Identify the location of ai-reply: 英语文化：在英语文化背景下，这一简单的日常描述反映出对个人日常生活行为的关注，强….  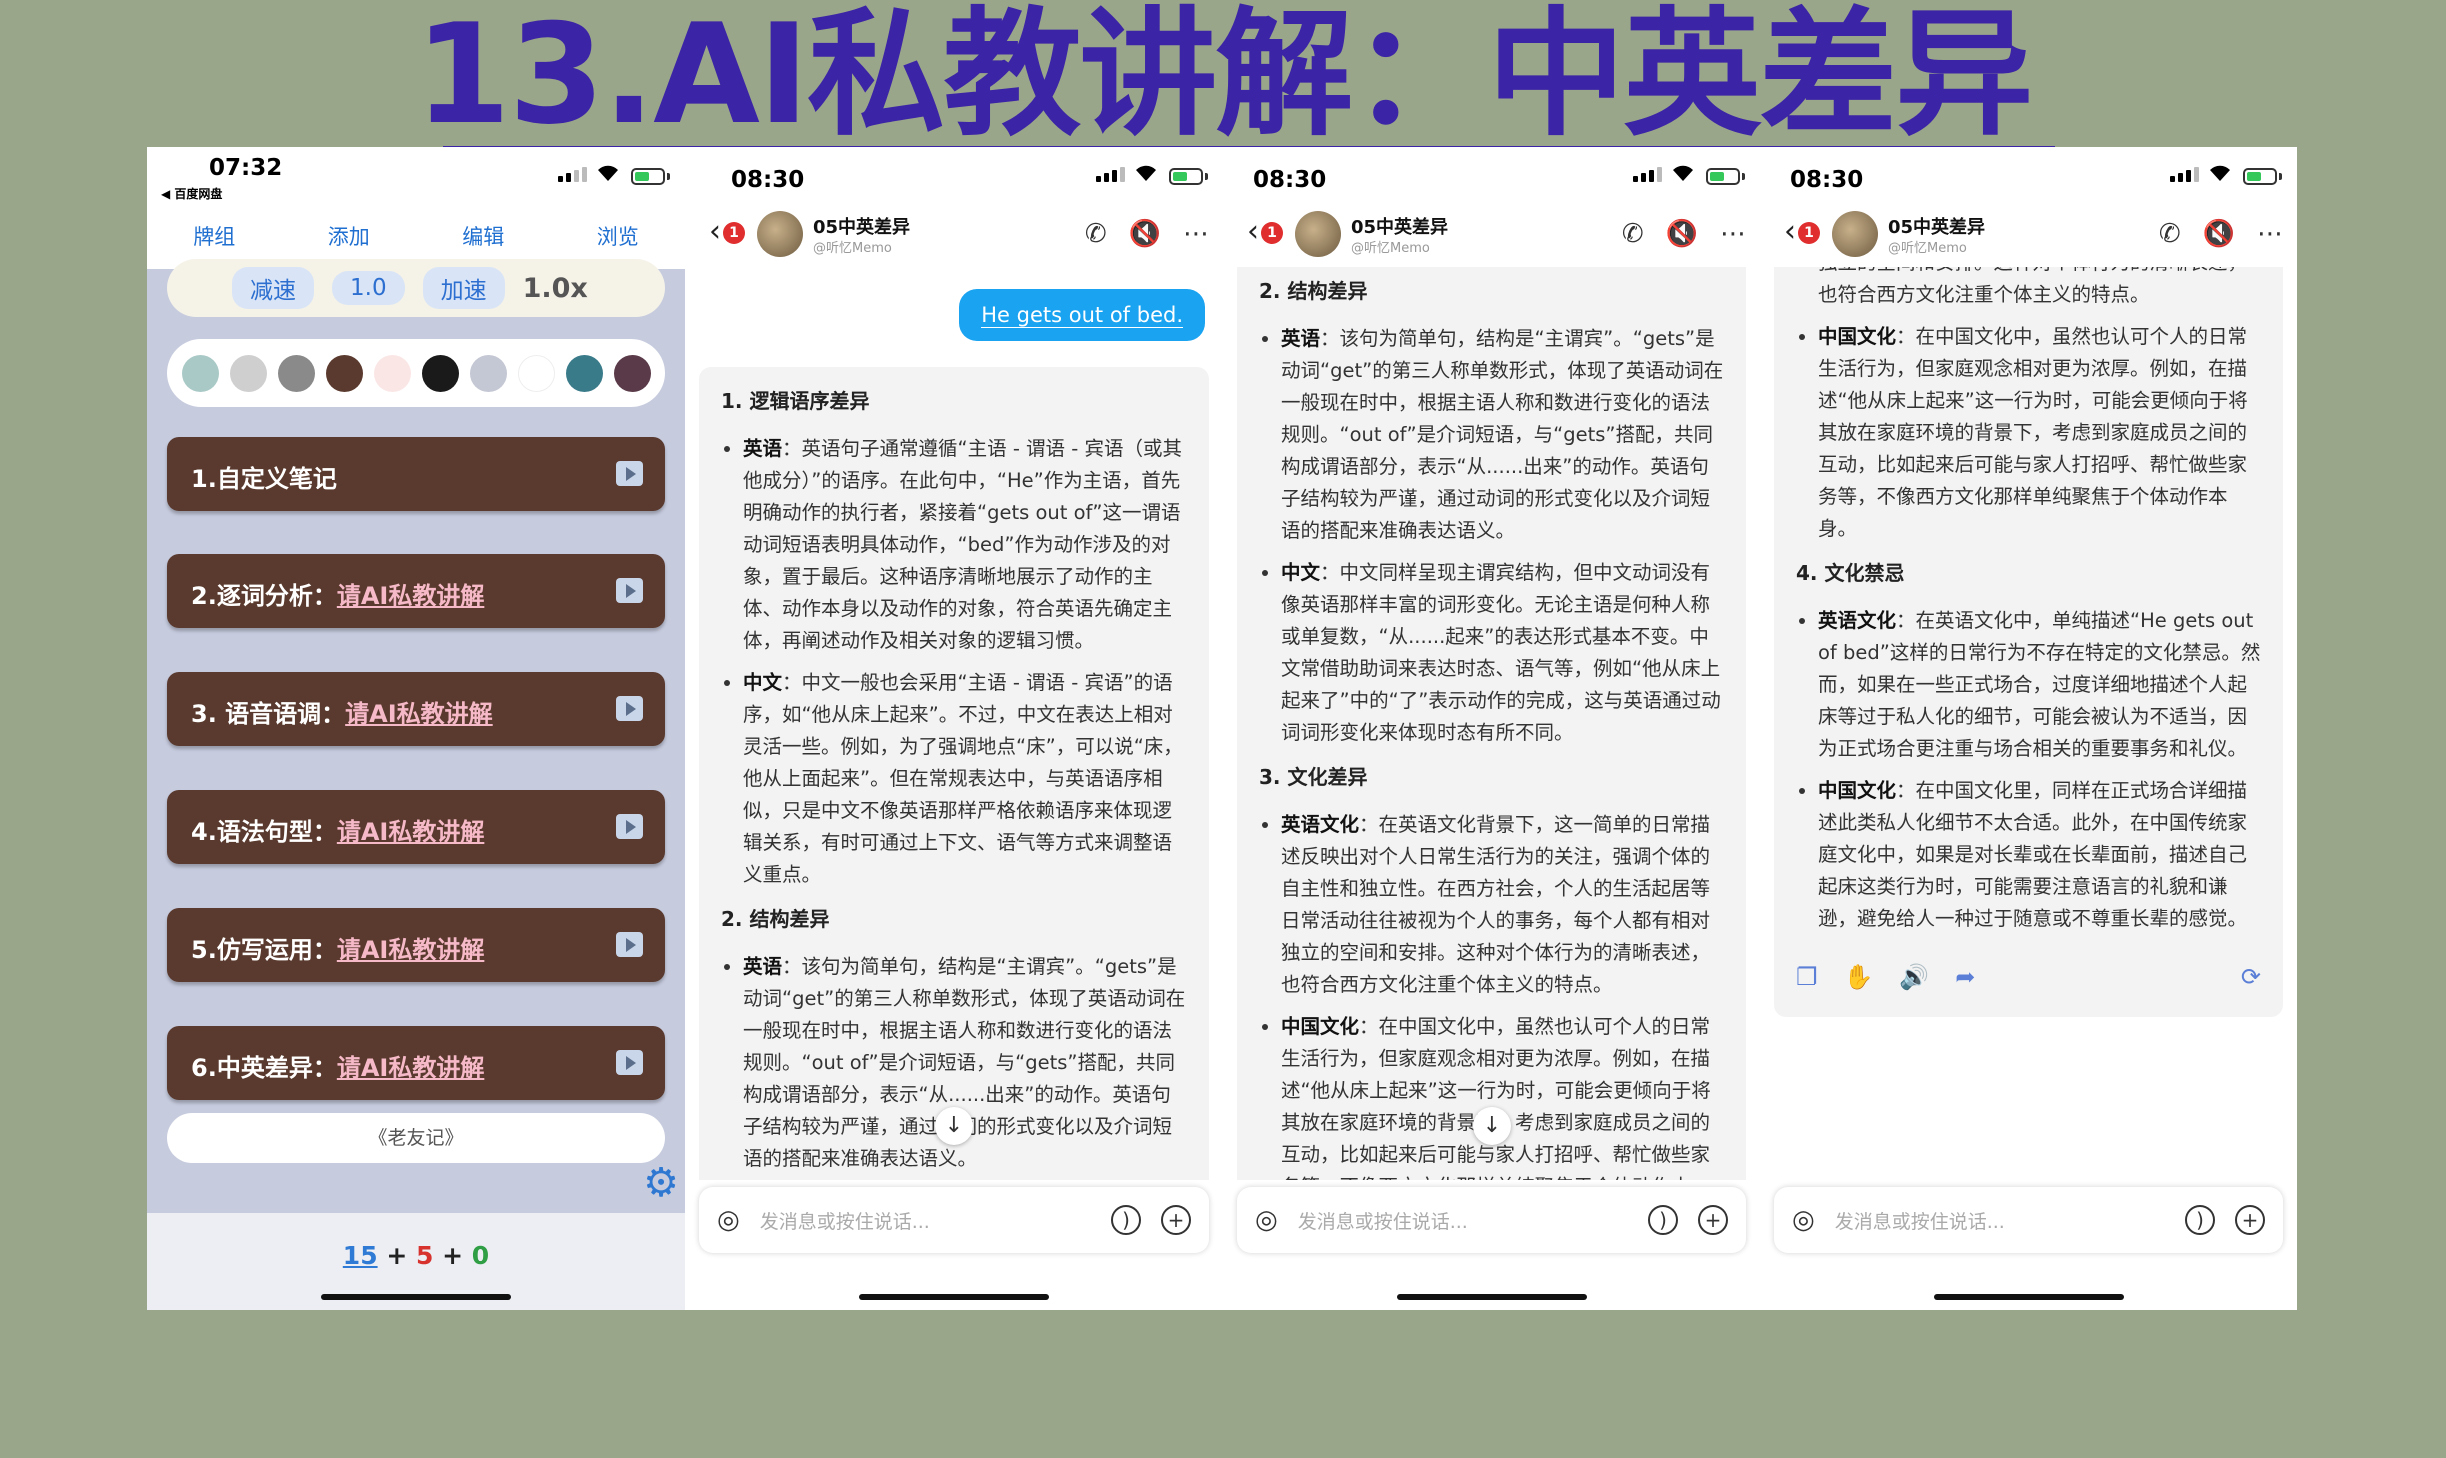
(2028, 642).